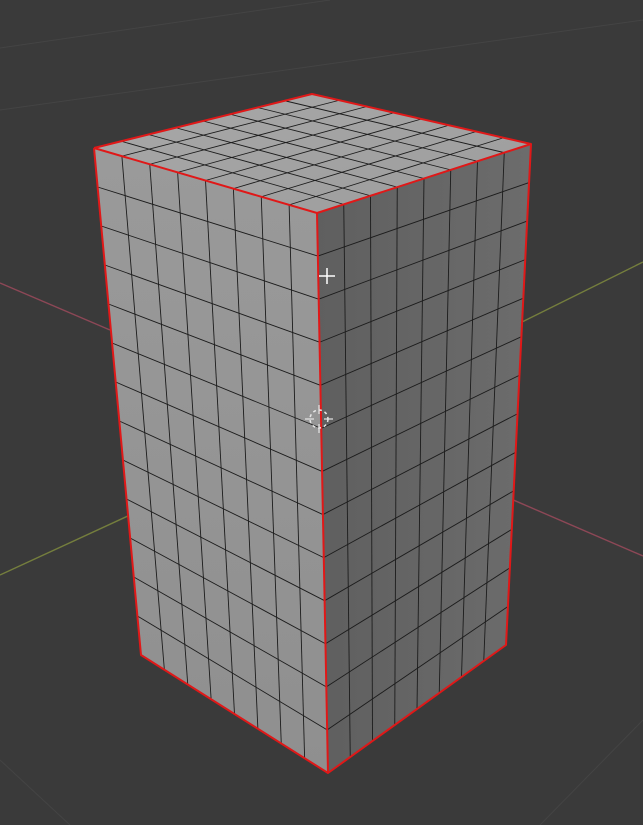 Image resolution: width=643 pixels, height=825 pixels. What do you see at coordinates (582, 292) in the screenshot?
I see `y-axis-line-right` at bounding box center [582, 292].